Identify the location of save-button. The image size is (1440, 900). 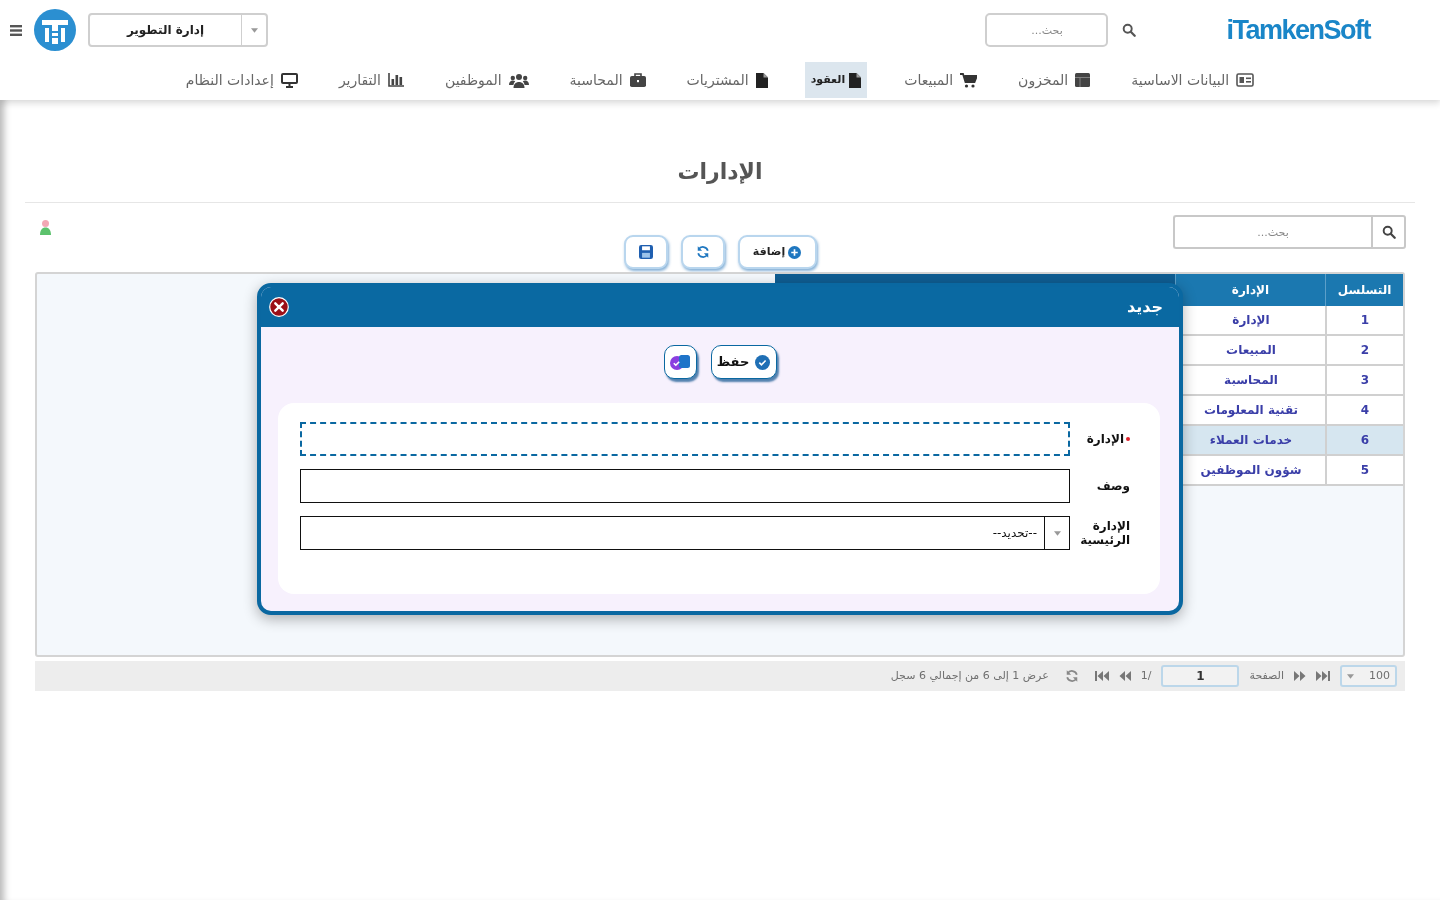
(645, 252).